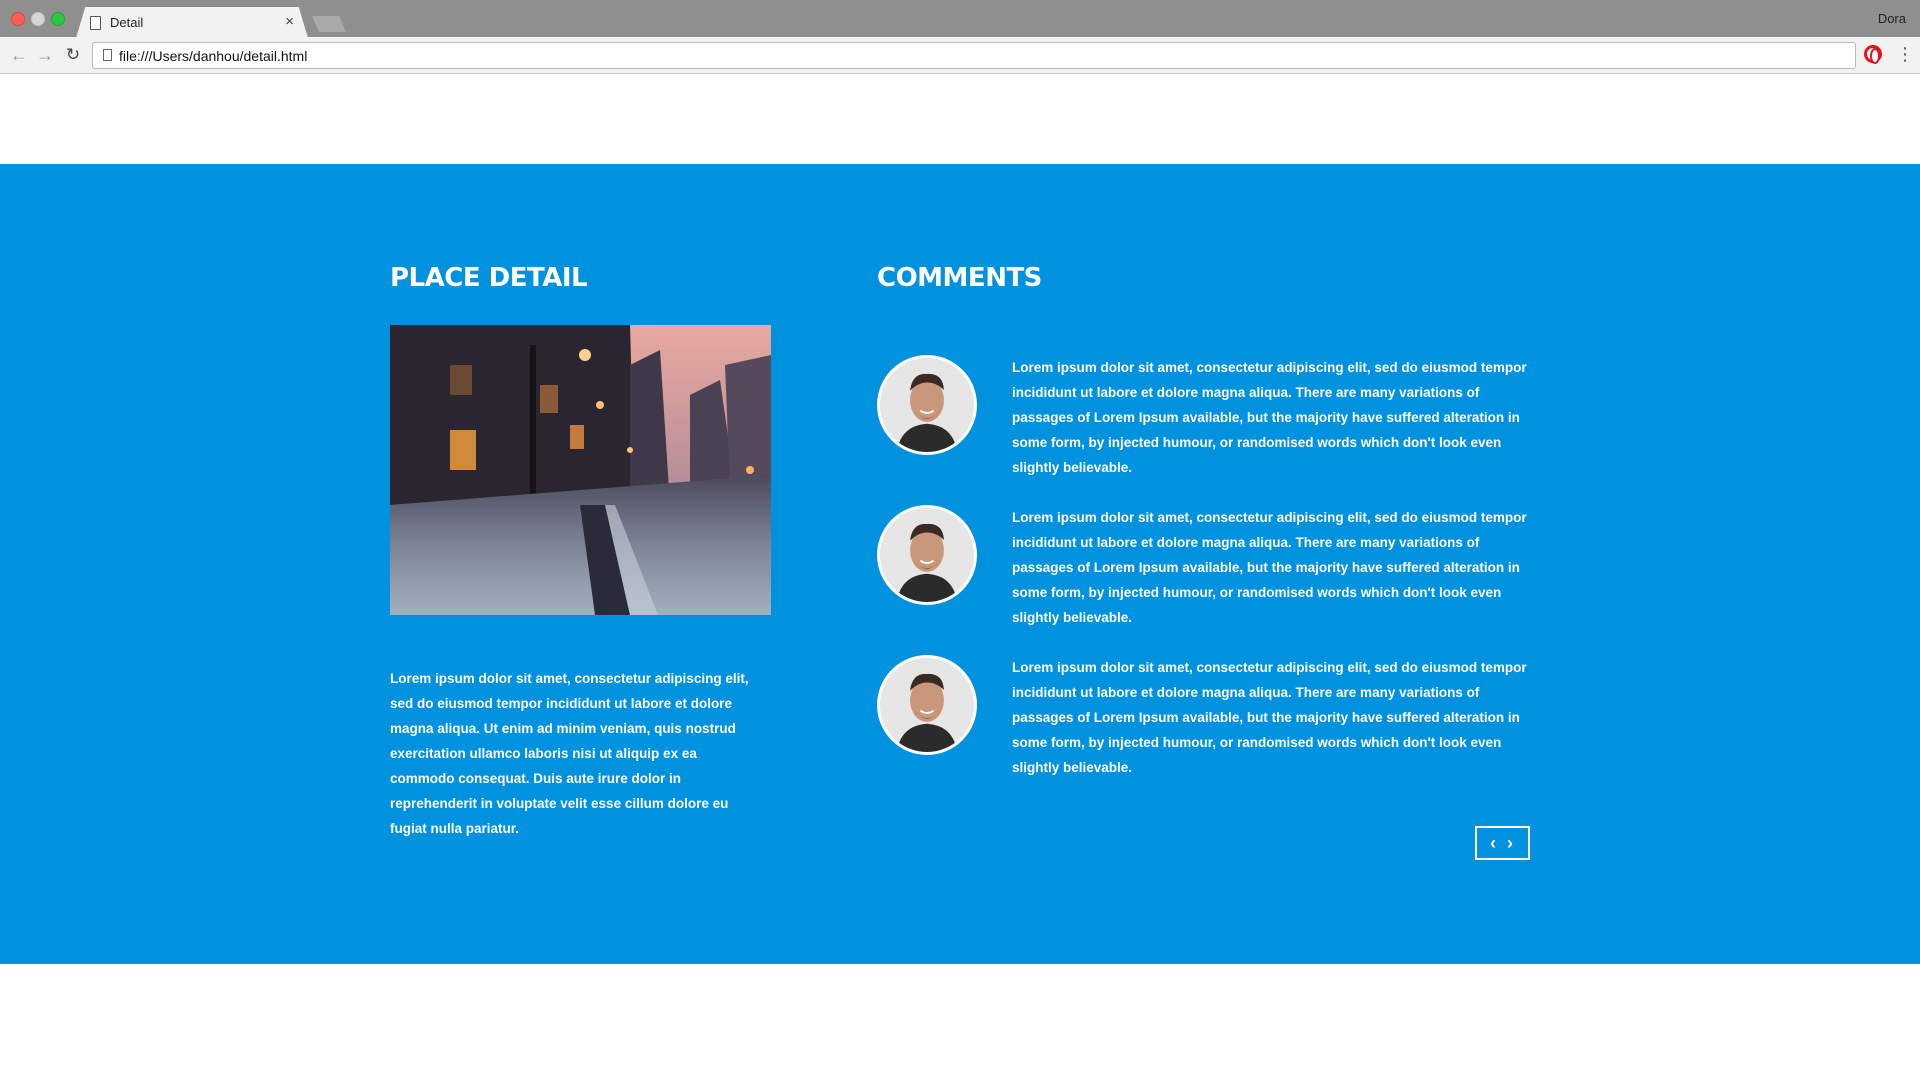 This screenshot has width=1920, height=1080. What do you see at coordinates (1502, 843) in the screenshot?
I see `comments-pager: ‹ ›` at bounding box center [1502, 843].